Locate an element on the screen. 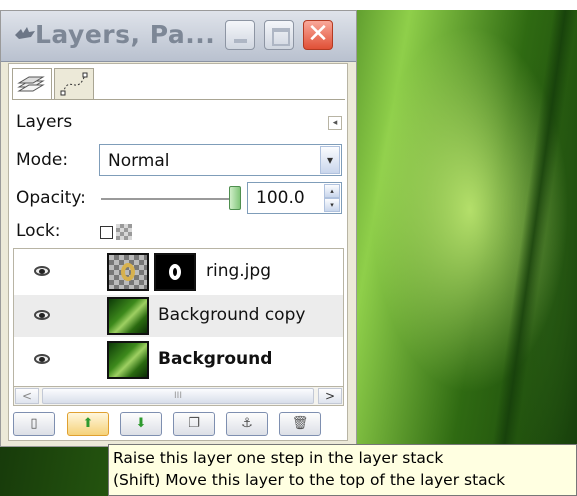 The width and height of the screenshot is (577, 496). mode-dropdown-button: ▾ is located at coordinates (330, 160).